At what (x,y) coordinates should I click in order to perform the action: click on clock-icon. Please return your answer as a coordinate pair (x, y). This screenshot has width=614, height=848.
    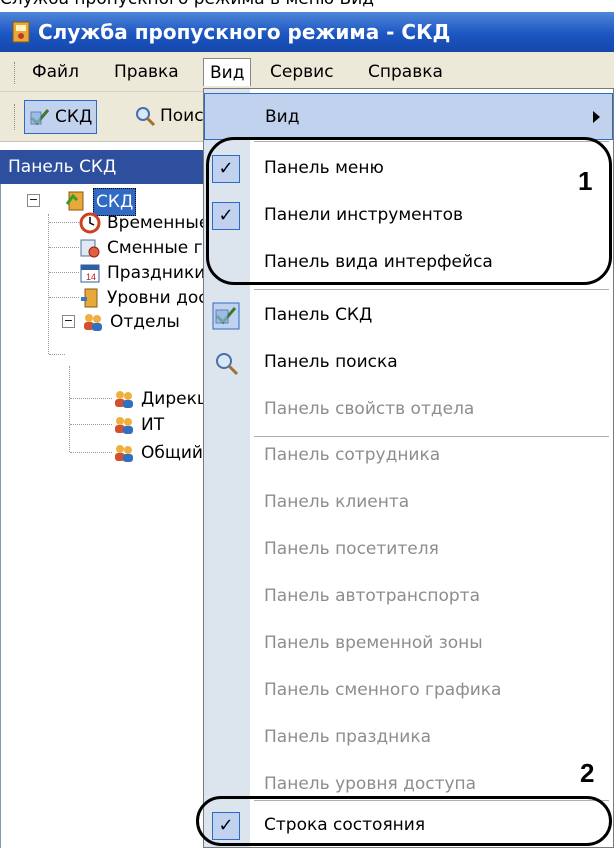
    Looking at the image, I should click on (90, 223).